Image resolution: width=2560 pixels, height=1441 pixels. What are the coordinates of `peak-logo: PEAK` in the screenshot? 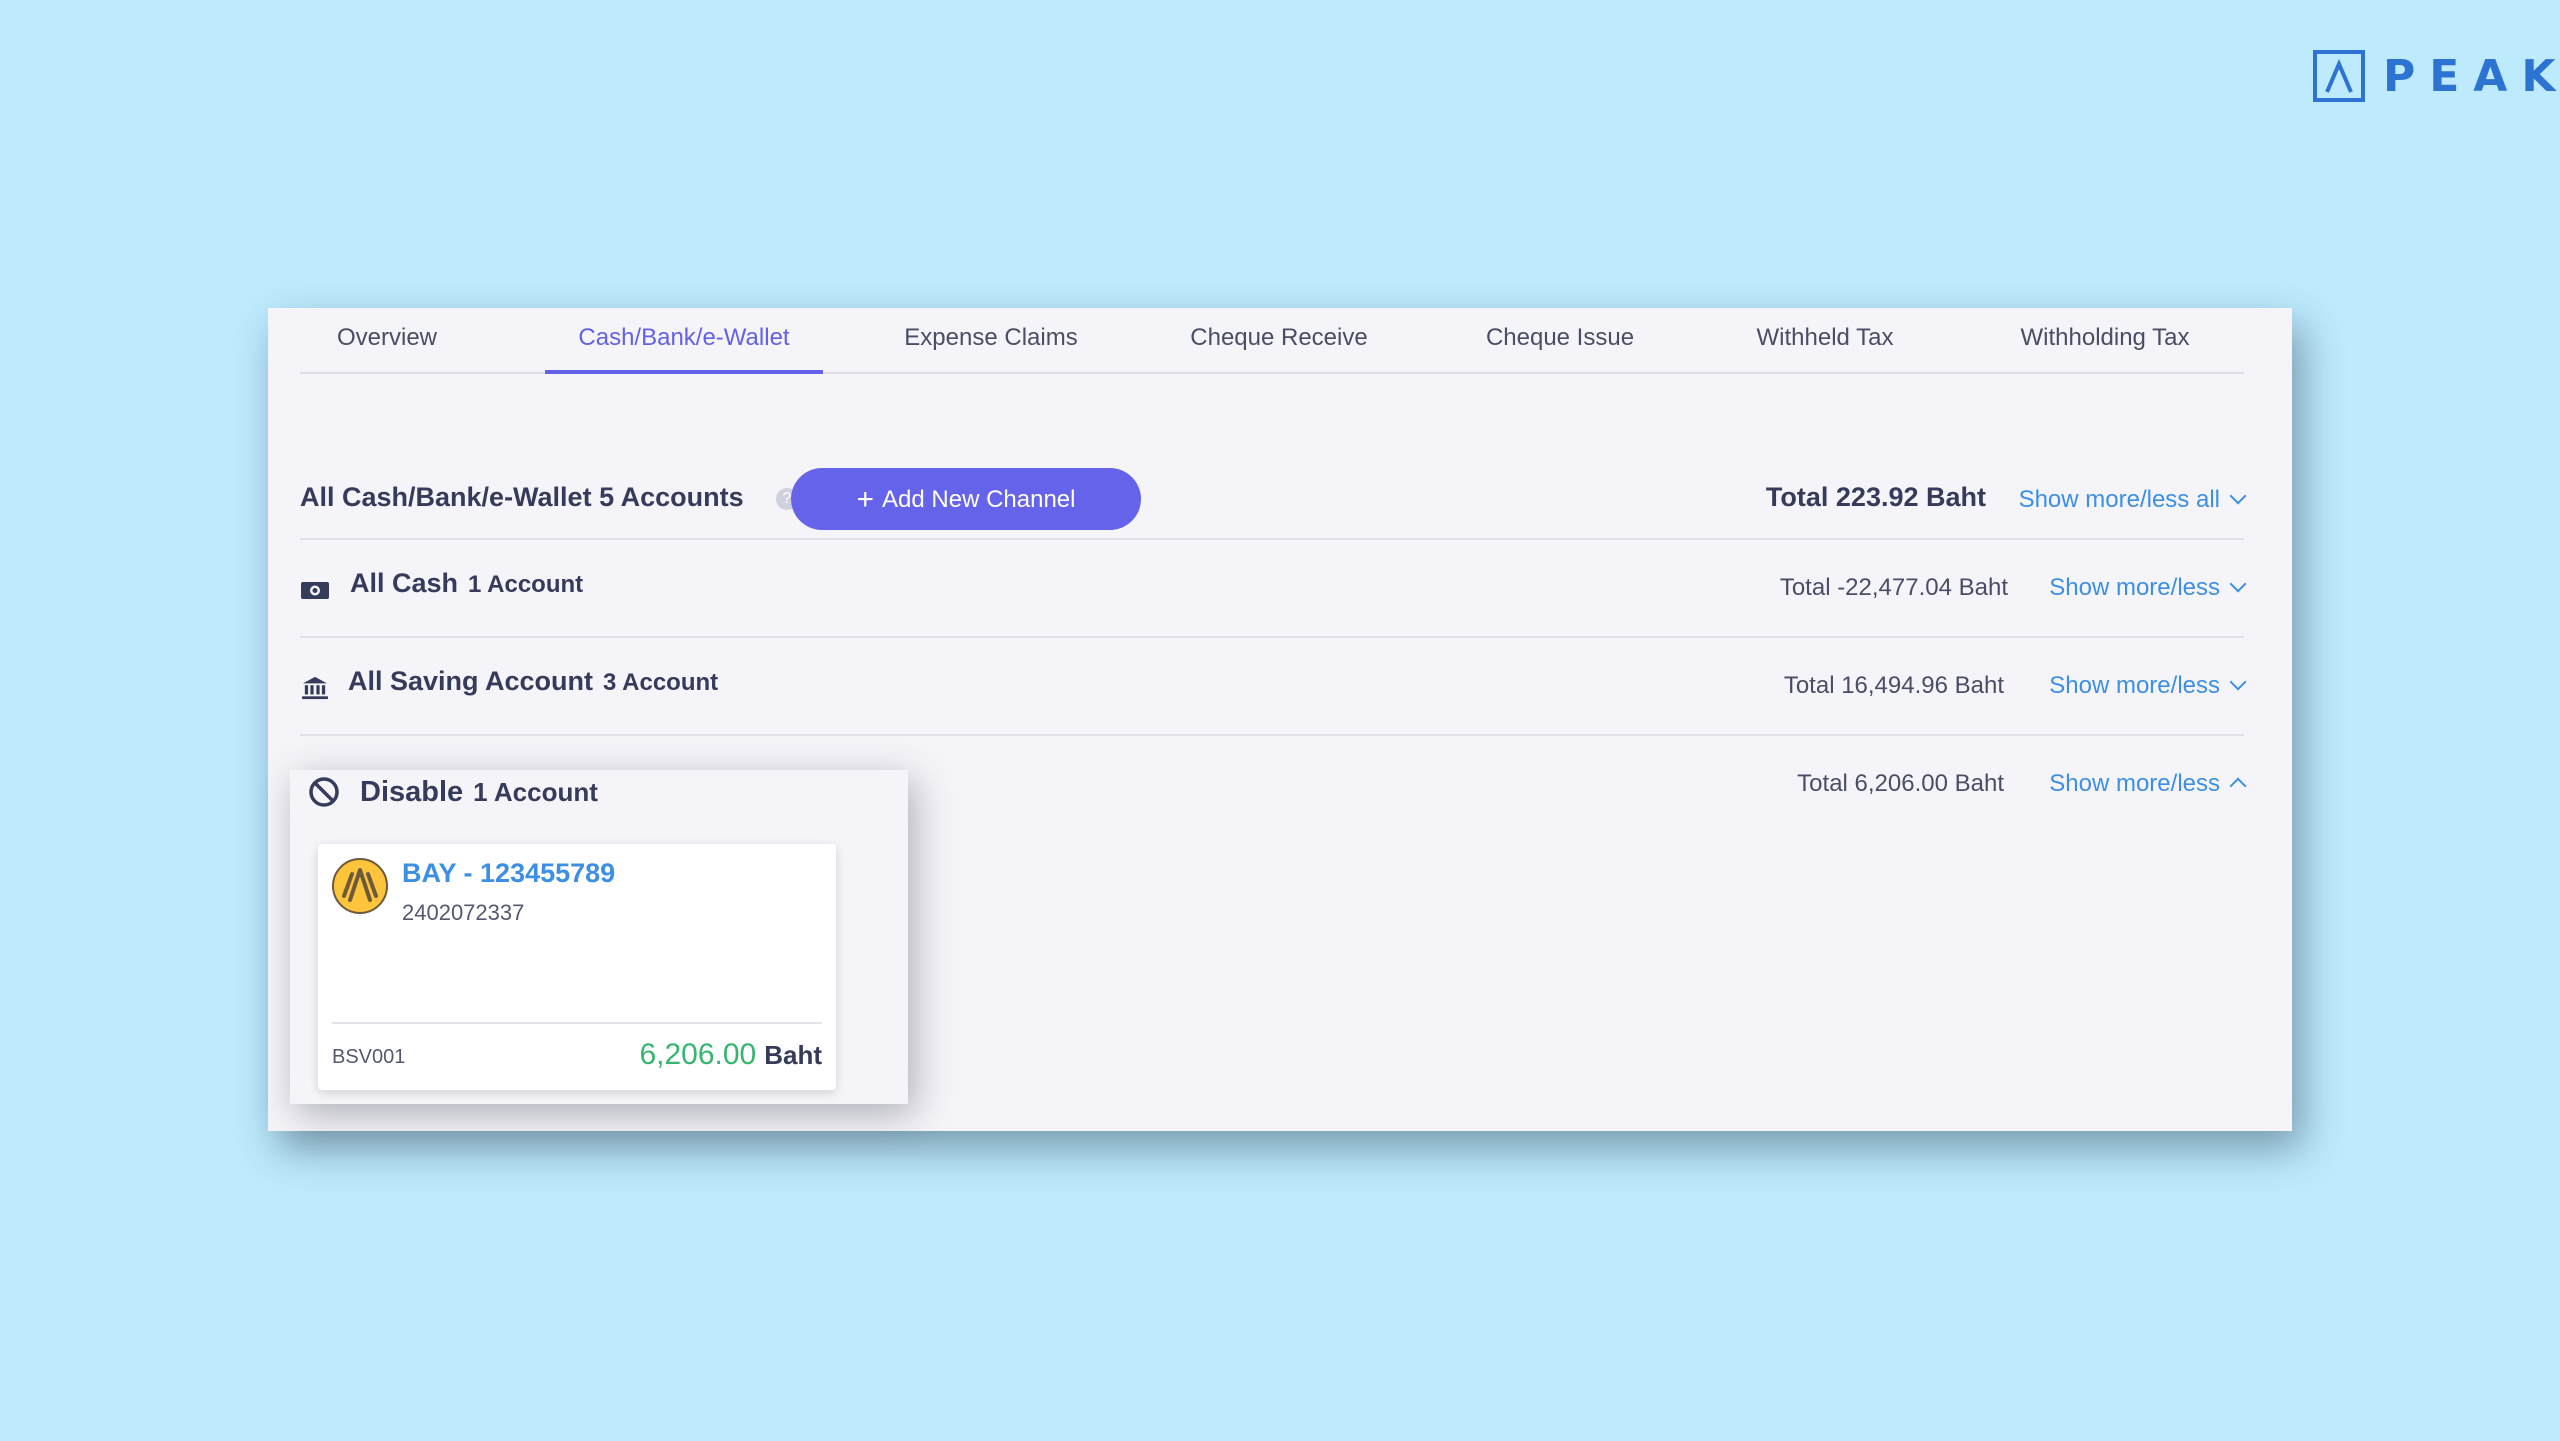 It's located at (2436, 76).